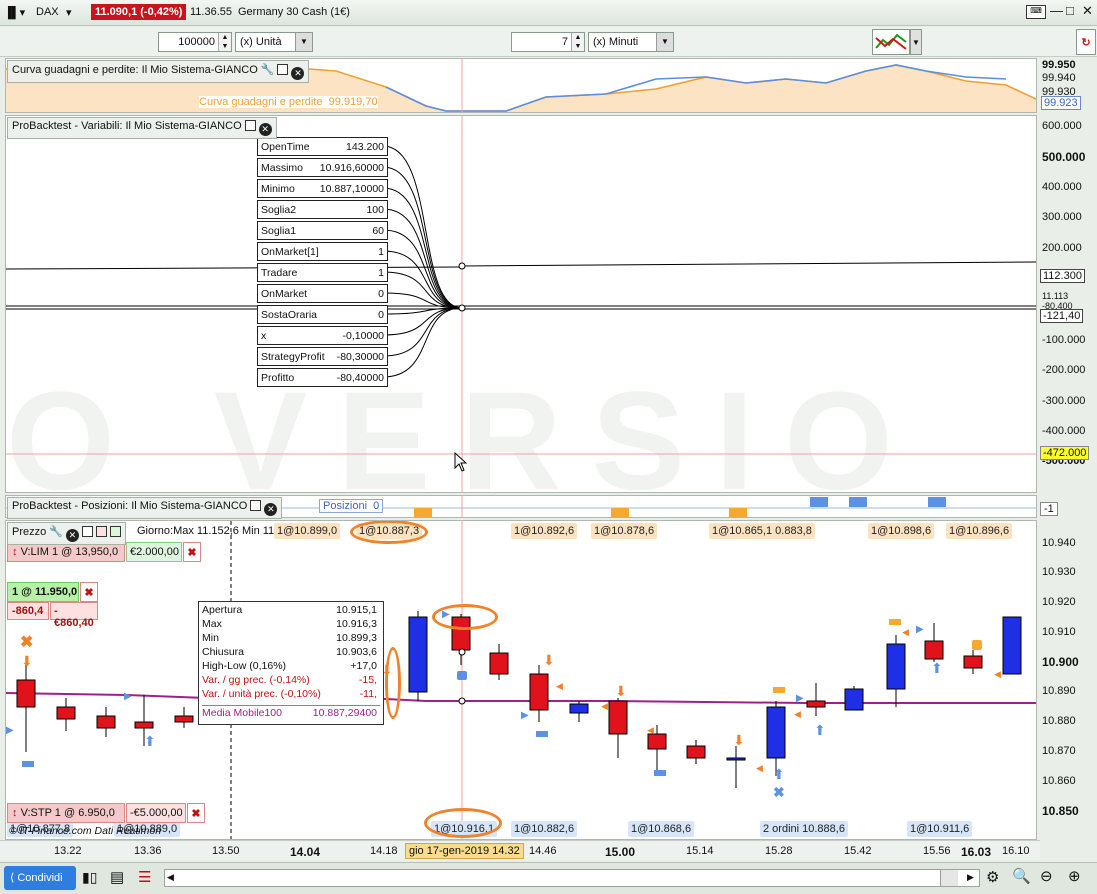  Describe the element at coordinates (69, 12) in the screenshot. I see `instrument-dropdown-icon: ▾` at that location.